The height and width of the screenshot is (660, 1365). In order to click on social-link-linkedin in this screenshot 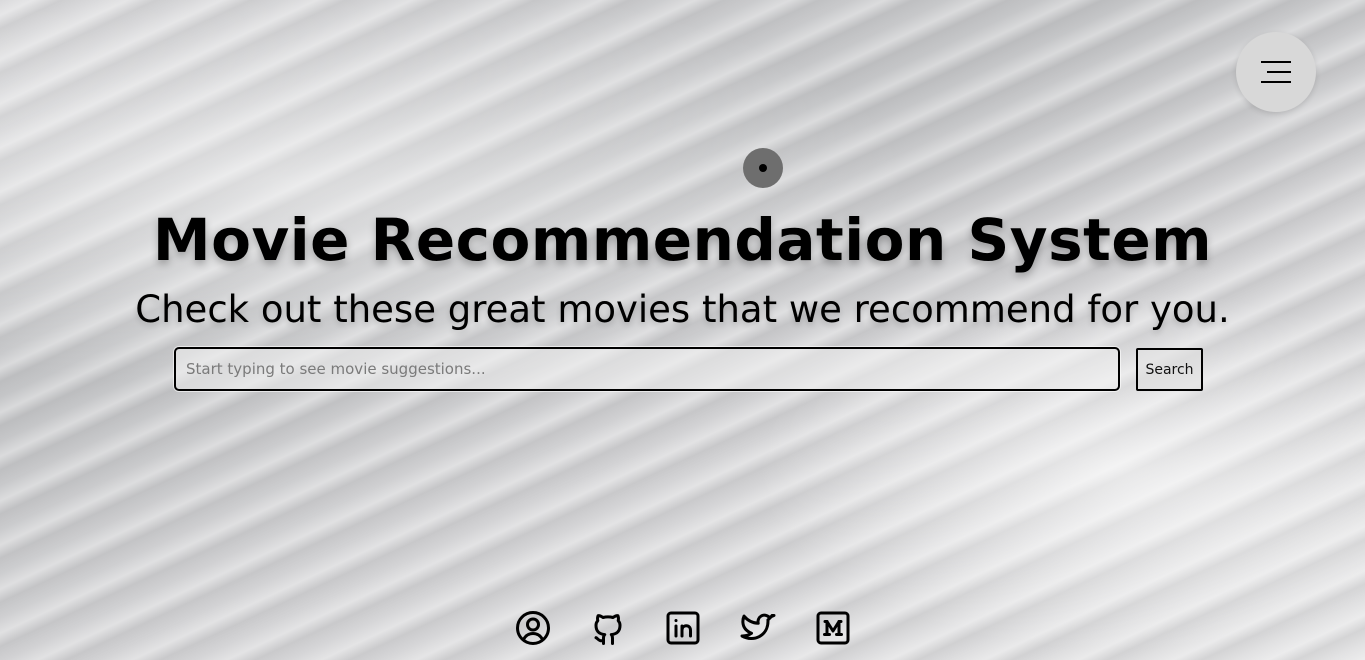, I will do `click(683, 628)`.